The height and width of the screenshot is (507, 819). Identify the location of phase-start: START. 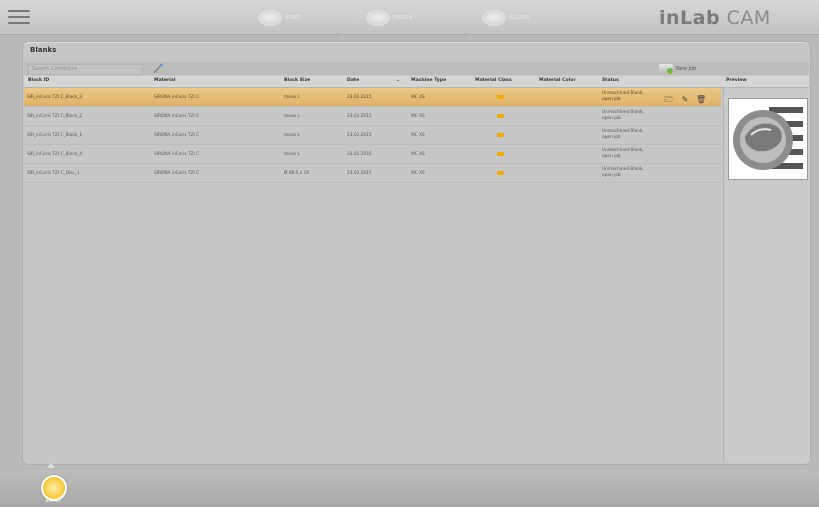
(279, 18).